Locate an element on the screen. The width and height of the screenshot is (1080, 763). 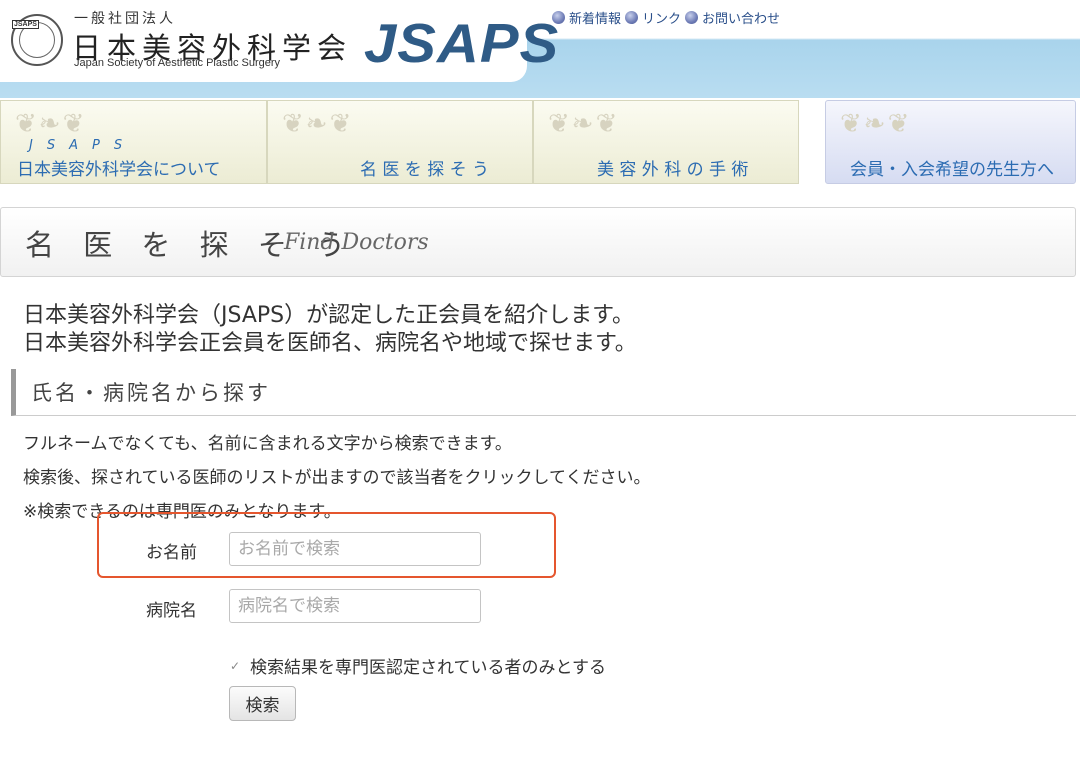
brand-logo-text: JSAPS is located at coordinates (462, 43).